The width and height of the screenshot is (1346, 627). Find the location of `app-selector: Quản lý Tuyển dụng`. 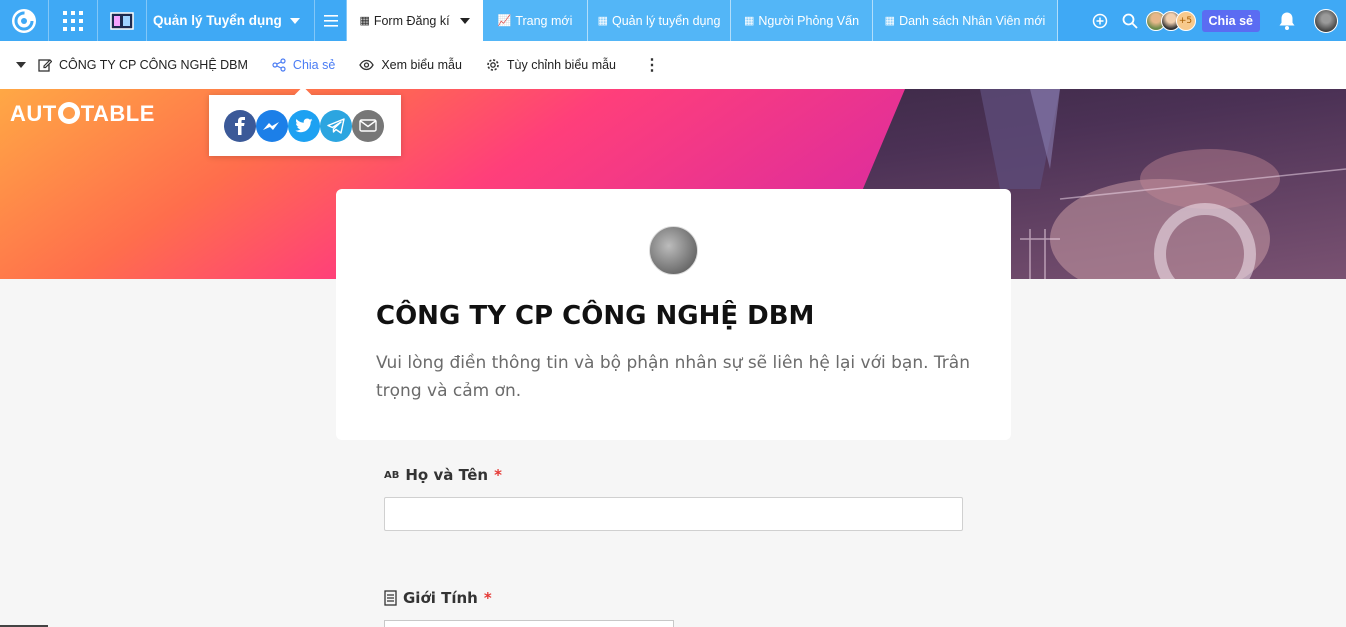

app-selector: Quản lý Tuyển dụng is located at coordinates (231, 20).